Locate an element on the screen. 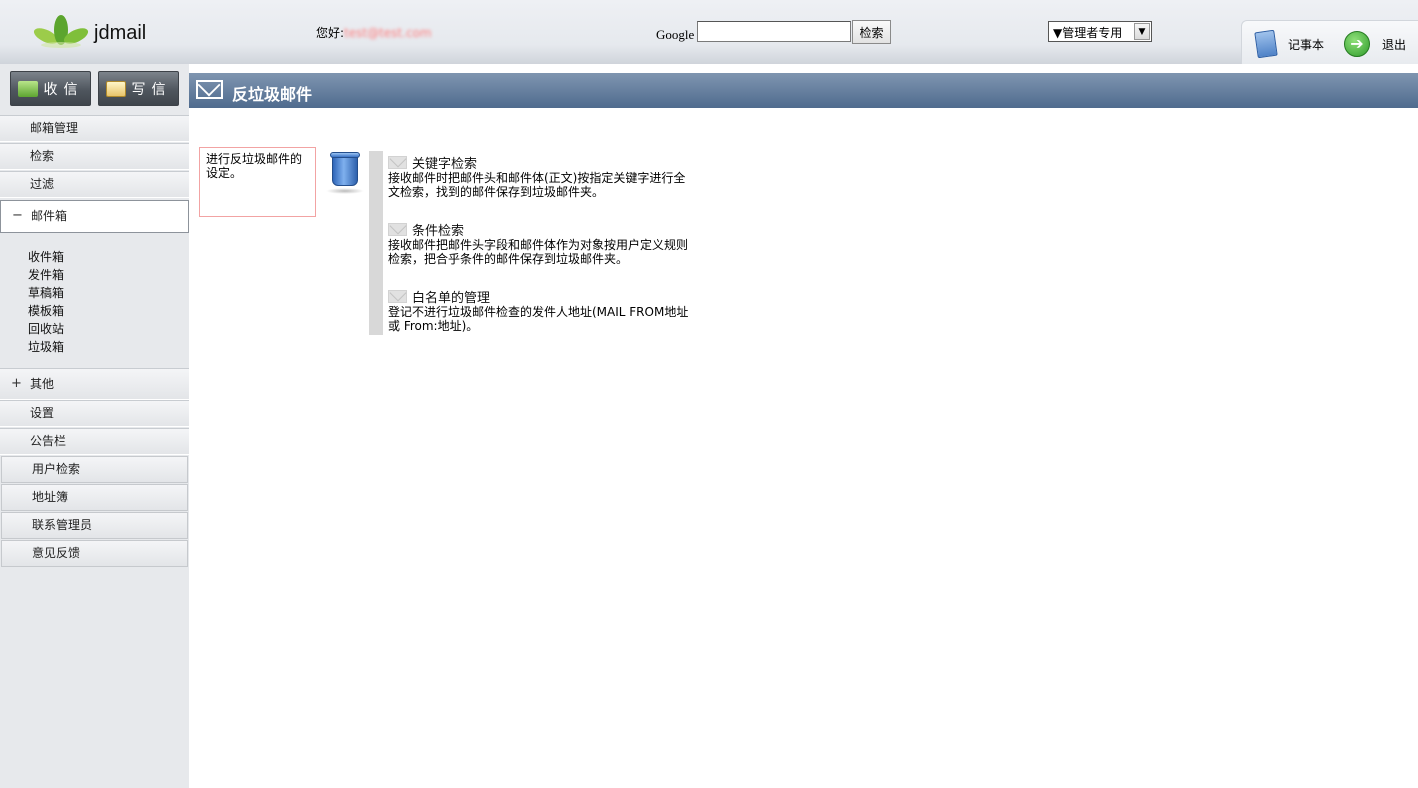 The height and width of the screenshot is (788, 1418). mailbox-spam: 垃圾箱 is located at coordinates (46, 347).